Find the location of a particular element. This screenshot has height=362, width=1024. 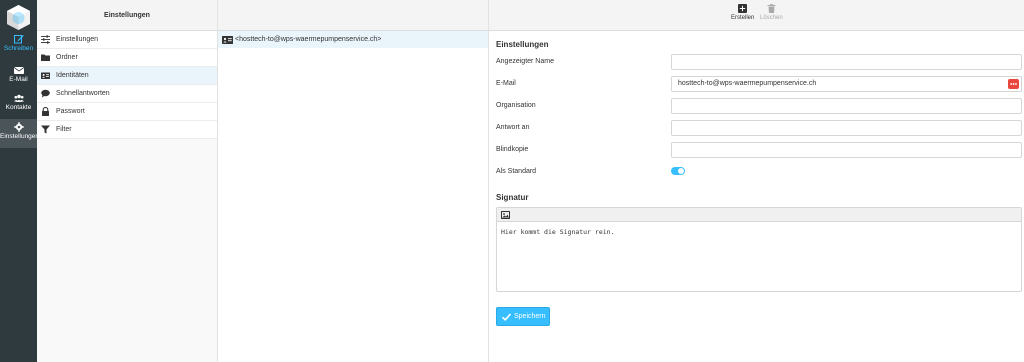

logo-icon is located at coordinates (18, 17).